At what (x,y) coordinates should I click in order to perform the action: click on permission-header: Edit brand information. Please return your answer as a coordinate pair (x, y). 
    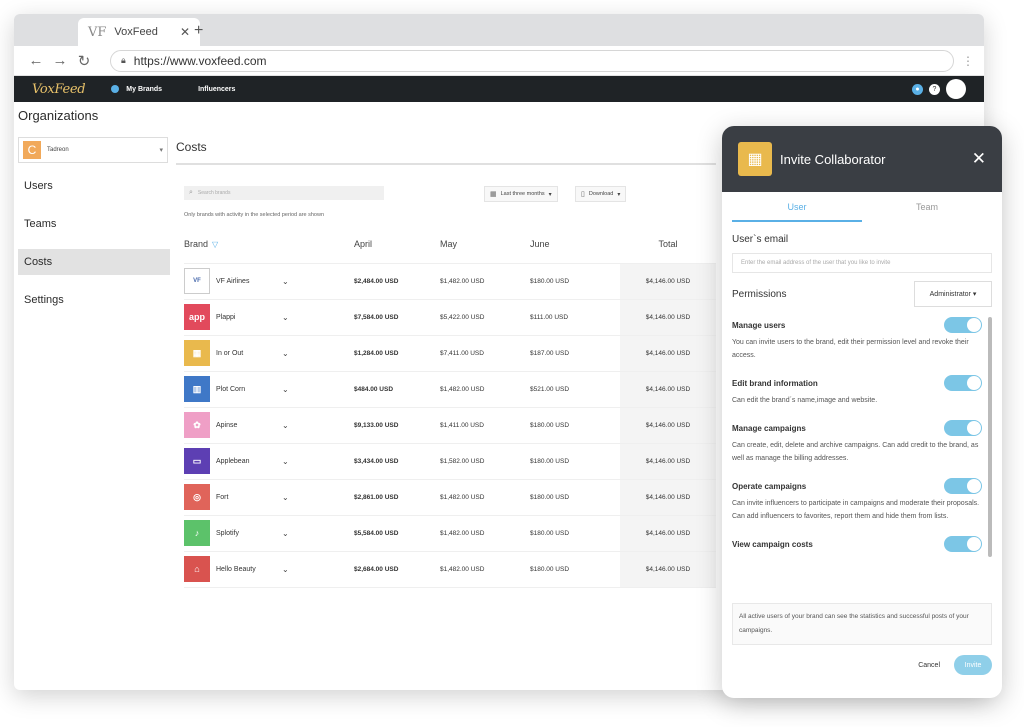
    Looking at the image, I should click on (857, 383).